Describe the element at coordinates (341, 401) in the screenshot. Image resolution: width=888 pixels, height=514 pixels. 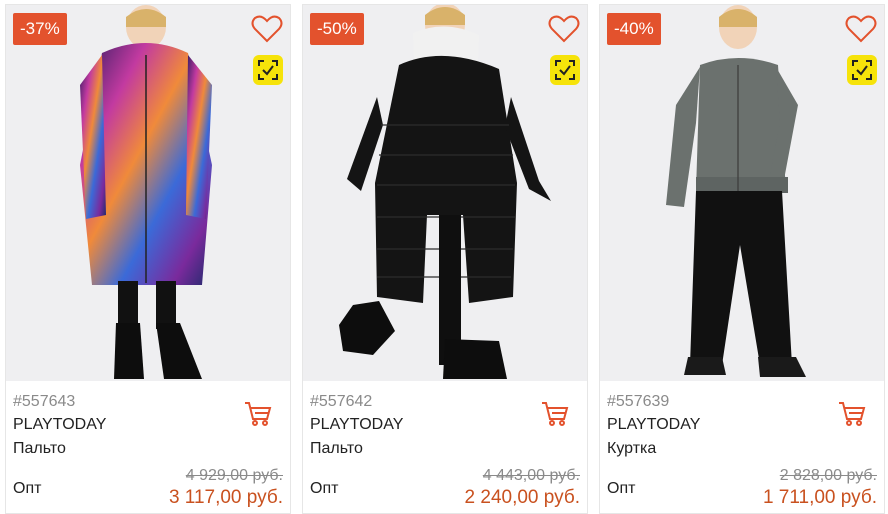
I see `product-sku: #557642` at that location.